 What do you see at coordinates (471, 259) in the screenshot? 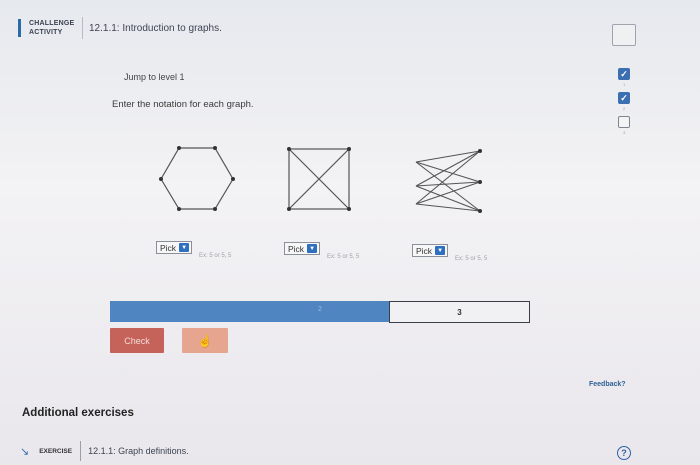
I see `graph-3-hint: Ex: 5 or 5, 5` at bounding box center [471, 259].